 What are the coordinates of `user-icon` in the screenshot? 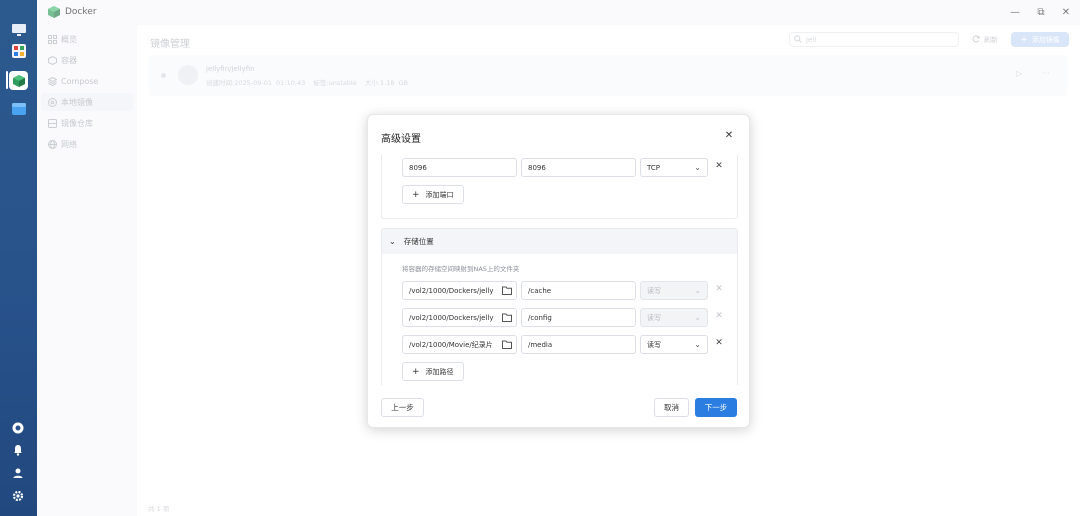 It's located at (18, 473).